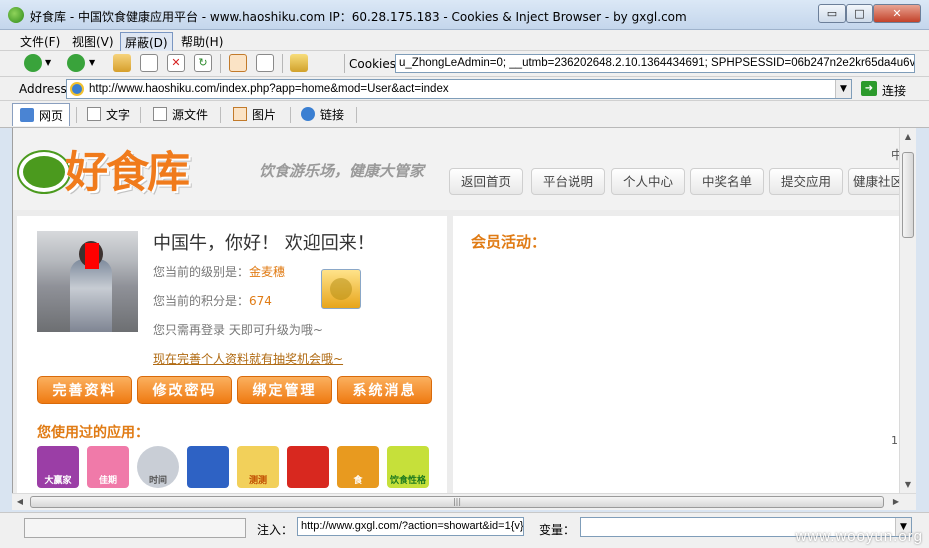 Image resolution: width=929 pixels, height=548 pixels. I want to click on nav-platform-info: 平台说明, so click(568, 181).